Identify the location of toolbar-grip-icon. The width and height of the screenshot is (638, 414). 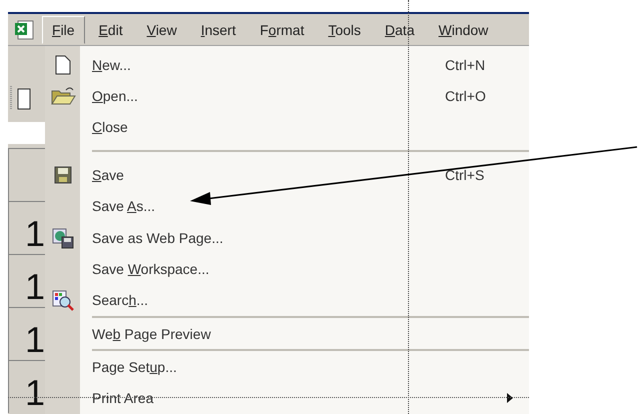
(11, 98).